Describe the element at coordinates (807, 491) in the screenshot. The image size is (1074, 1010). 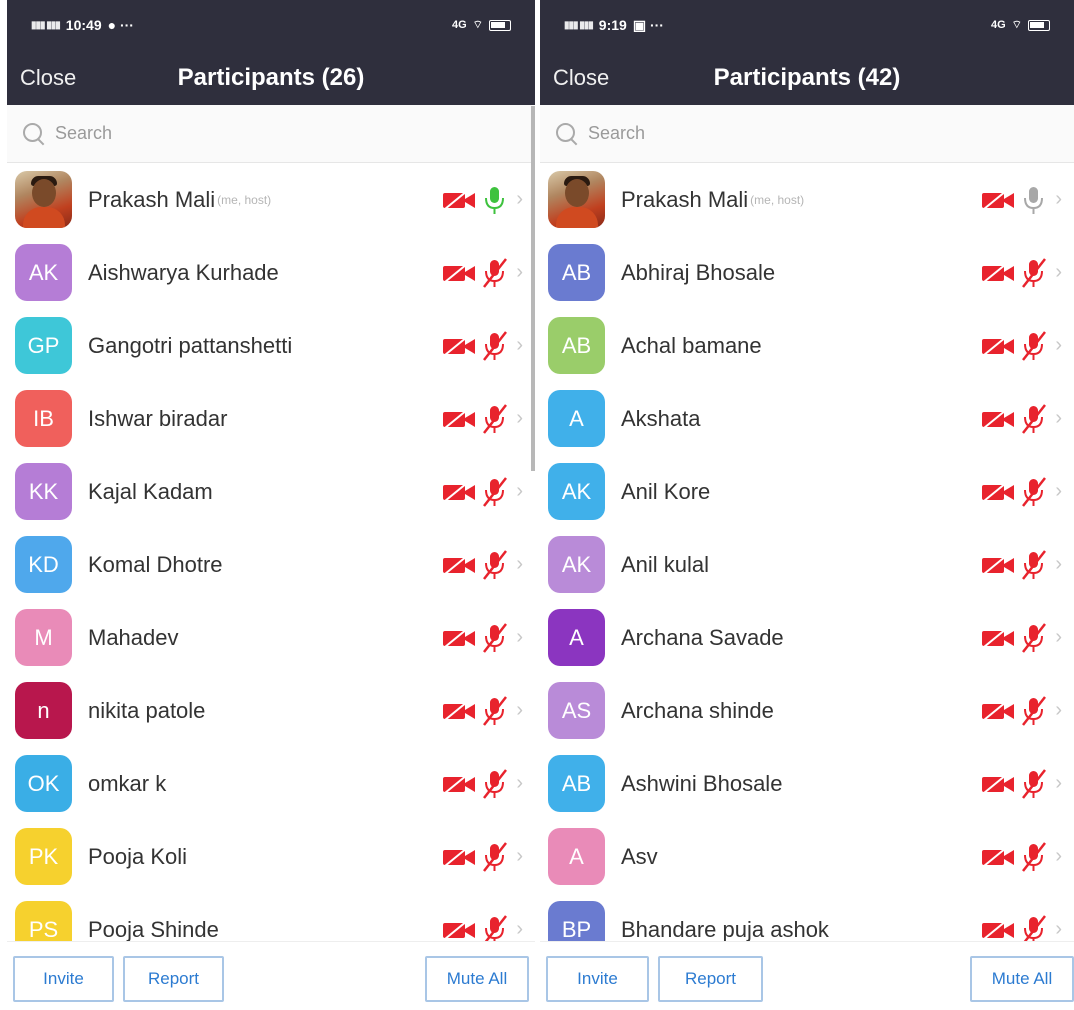
I see `participant-row: AK Anil Kore ›` at that location.